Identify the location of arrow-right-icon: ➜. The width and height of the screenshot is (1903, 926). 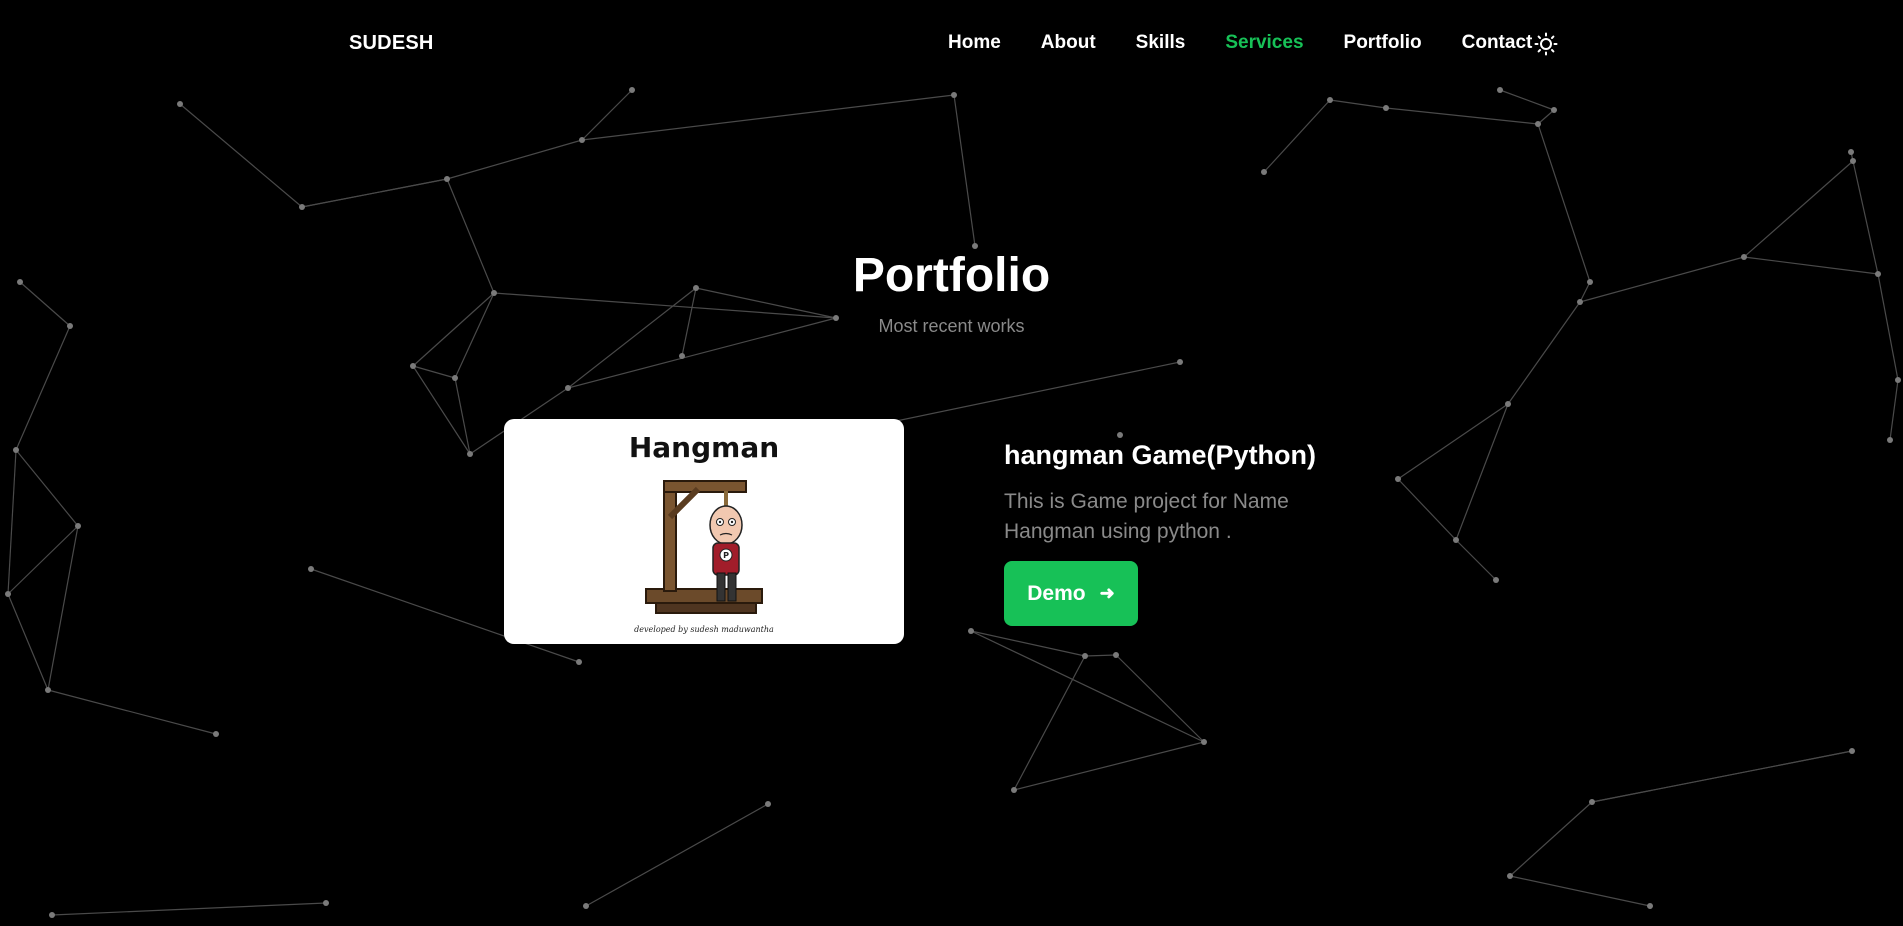
(1107, 593).